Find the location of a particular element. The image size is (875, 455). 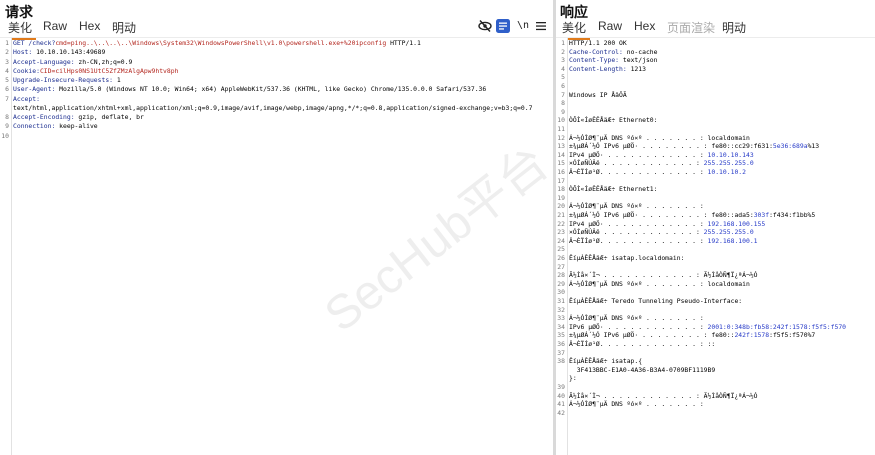

request-tab-explain: 明动 is located at coordinates (124, 27).